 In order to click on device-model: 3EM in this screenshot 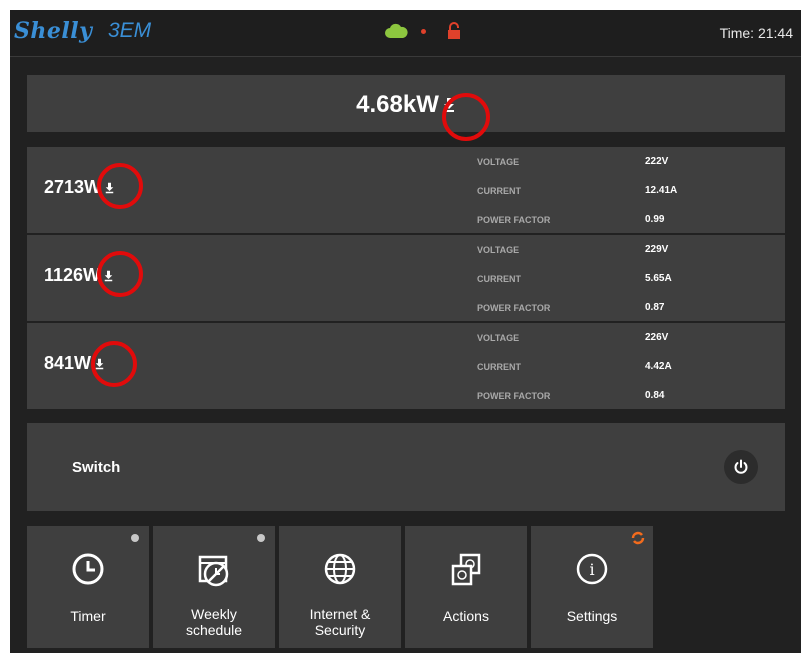, I will do `click(130, 30)`.